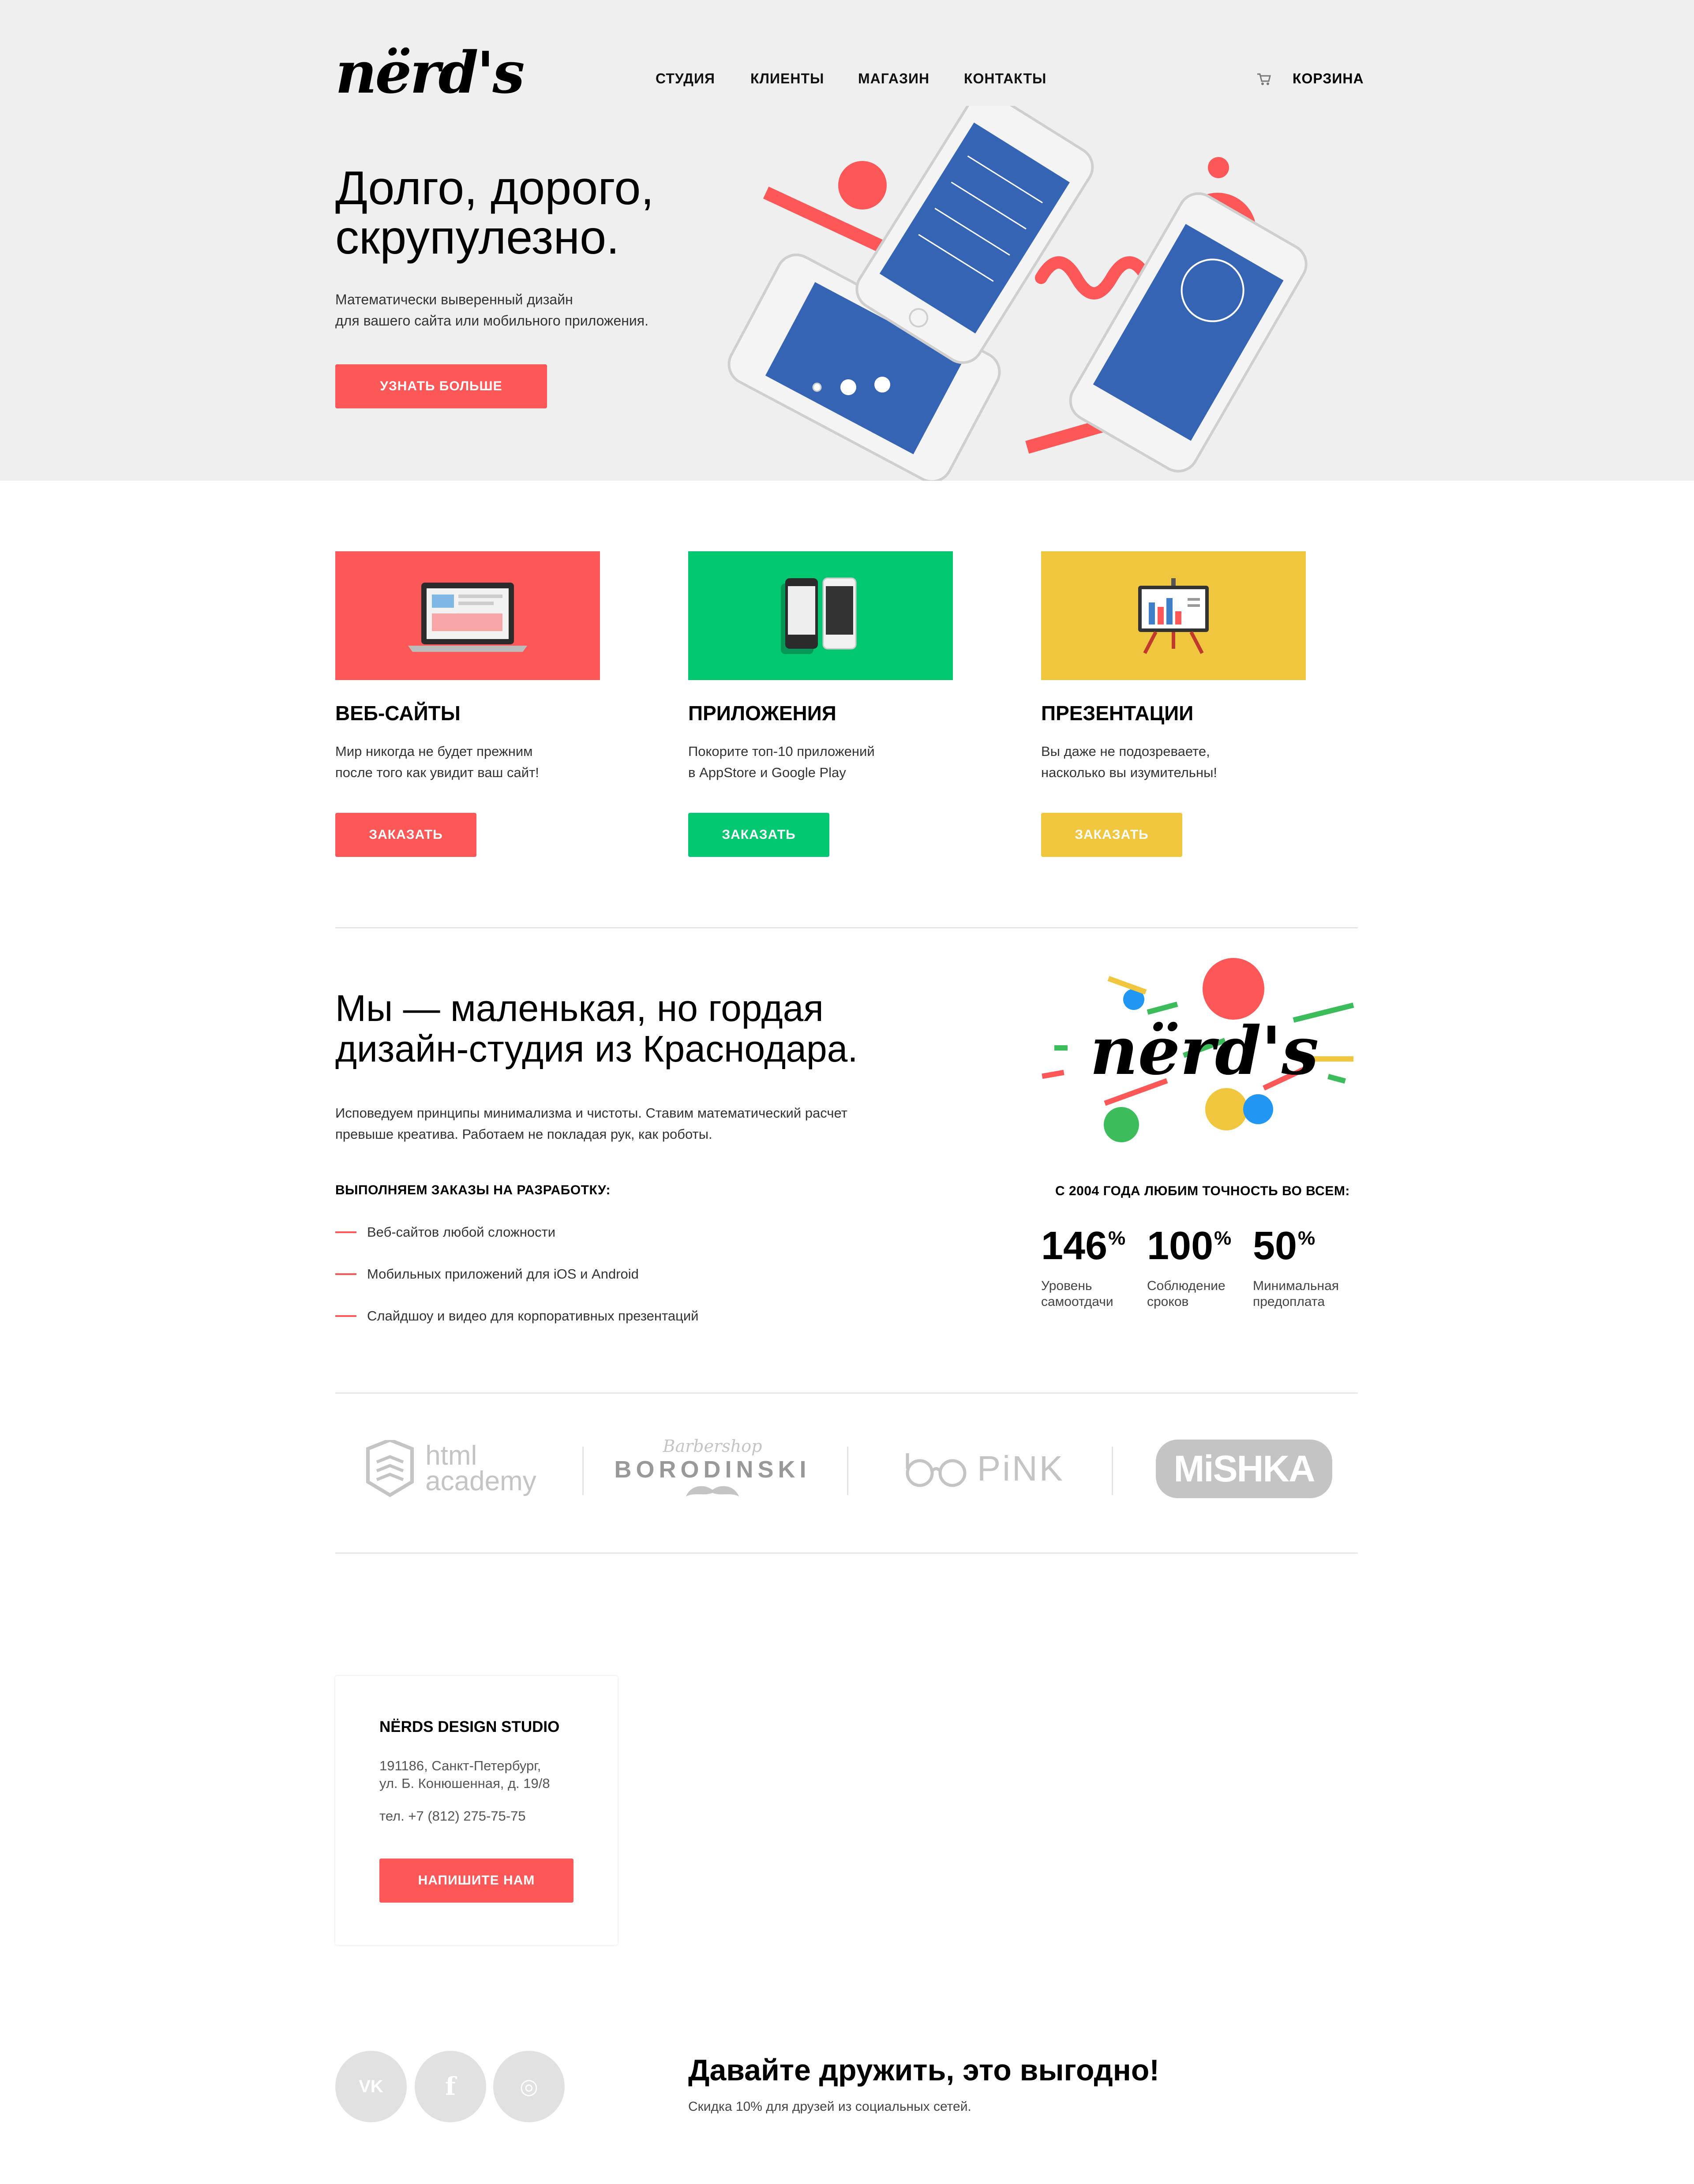  I want to click on hero-title-line1: Долго, дорого,, so click(495, 187).